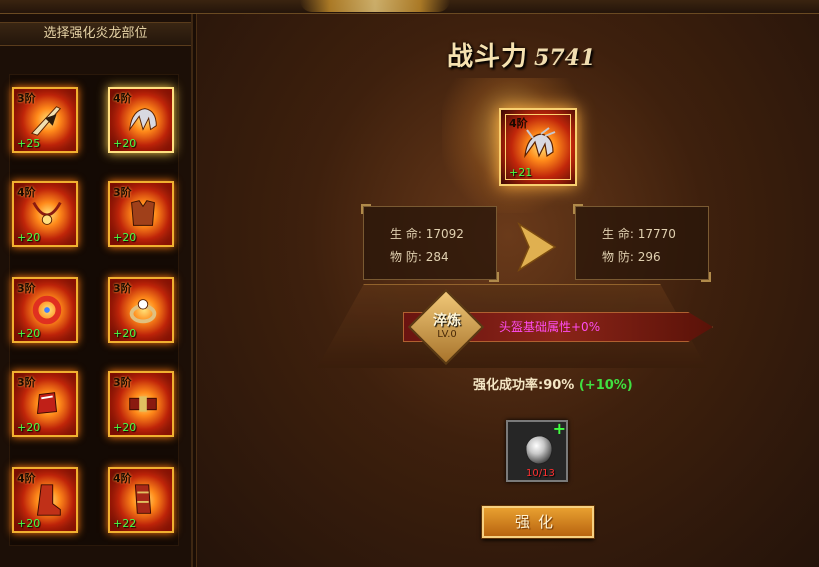 The width and height of the screenshot is (819, 567). I want to click on hp-current-value: 17092, so click(444, 234).